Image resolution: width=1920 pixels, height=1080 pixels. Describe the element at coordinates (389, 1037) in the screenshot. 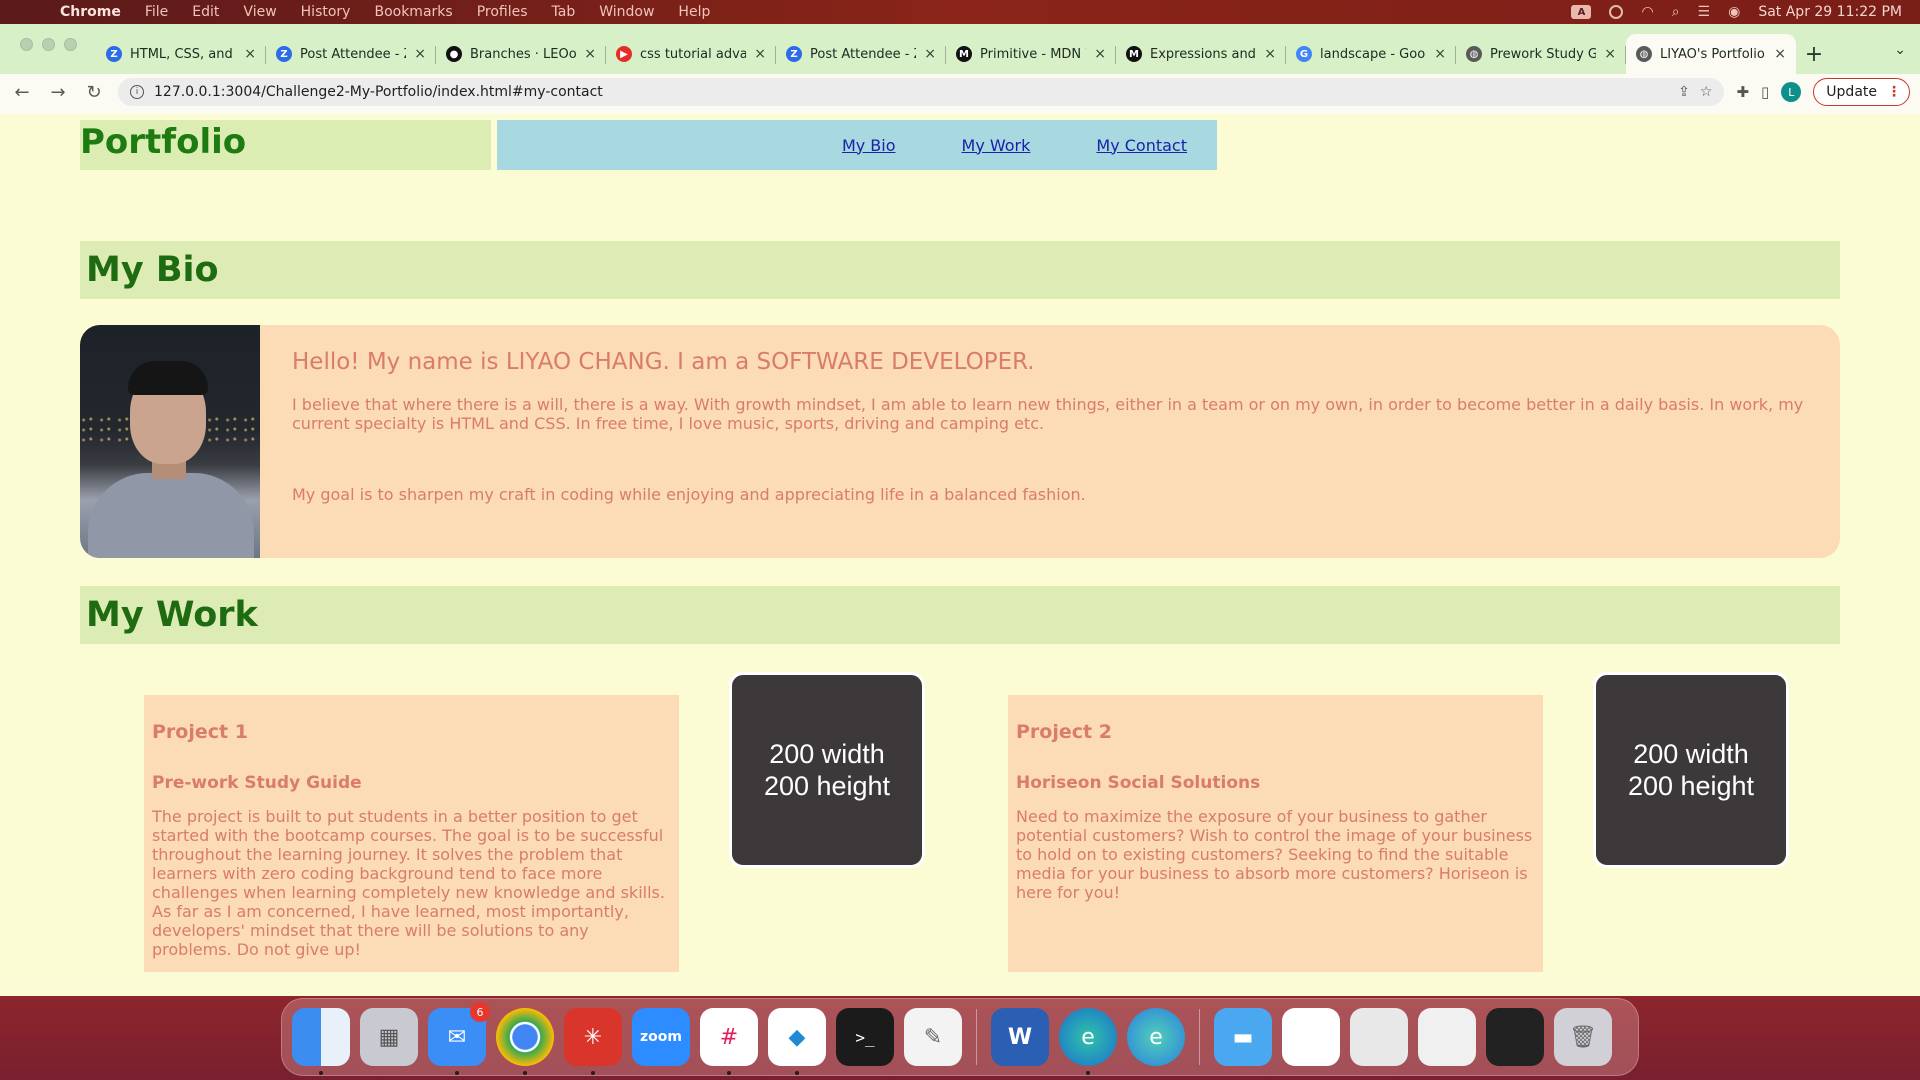

I see `dock-launchpad-icon: ▦` at that location.